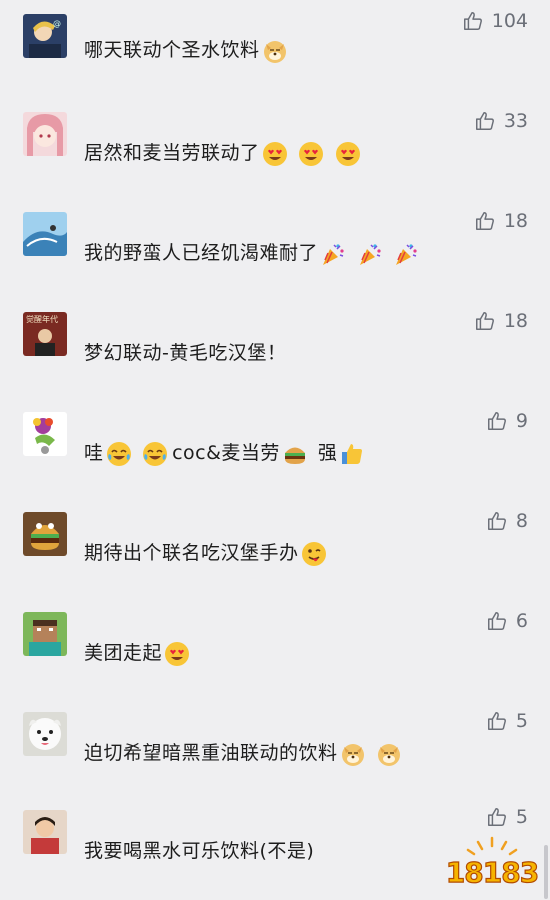 This screenshot has width=550, height=900. What do you see at coordinates (226, 453) in the screenshot?
I see `comment-text: 哇 coc&麦当劳 强` at bounding box center [226, 453].